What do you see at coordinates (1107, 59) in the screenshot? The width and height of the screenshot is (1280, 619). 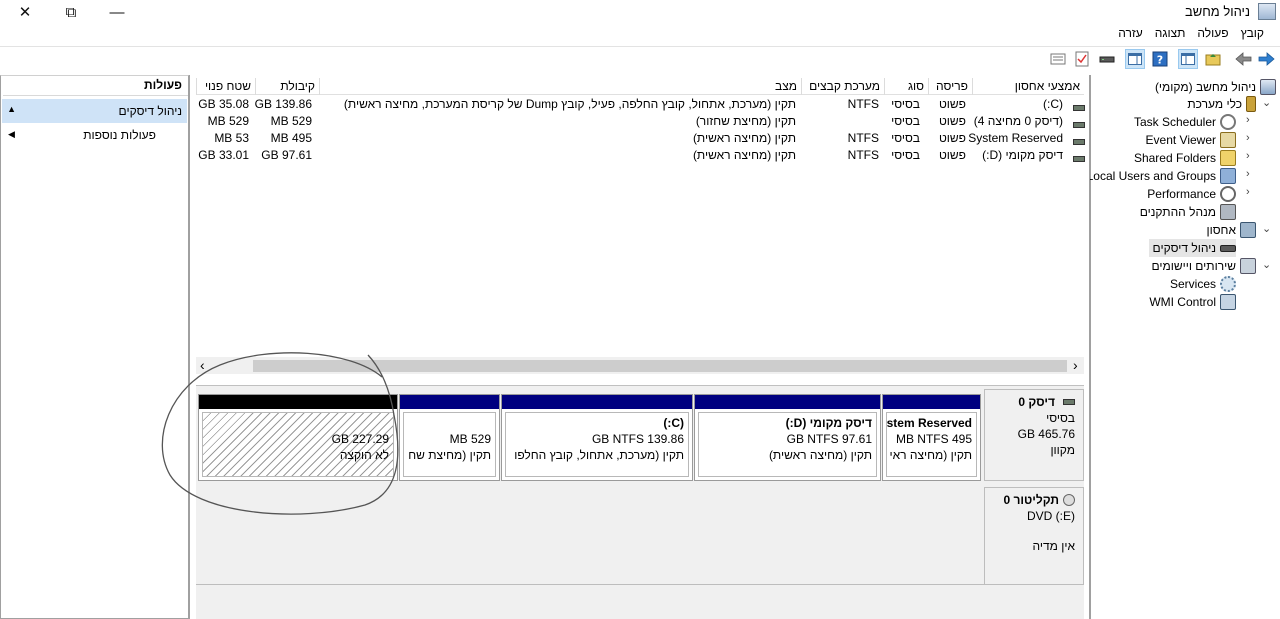 I see `drive-properties-icon` at bounding box center [1107, 59].